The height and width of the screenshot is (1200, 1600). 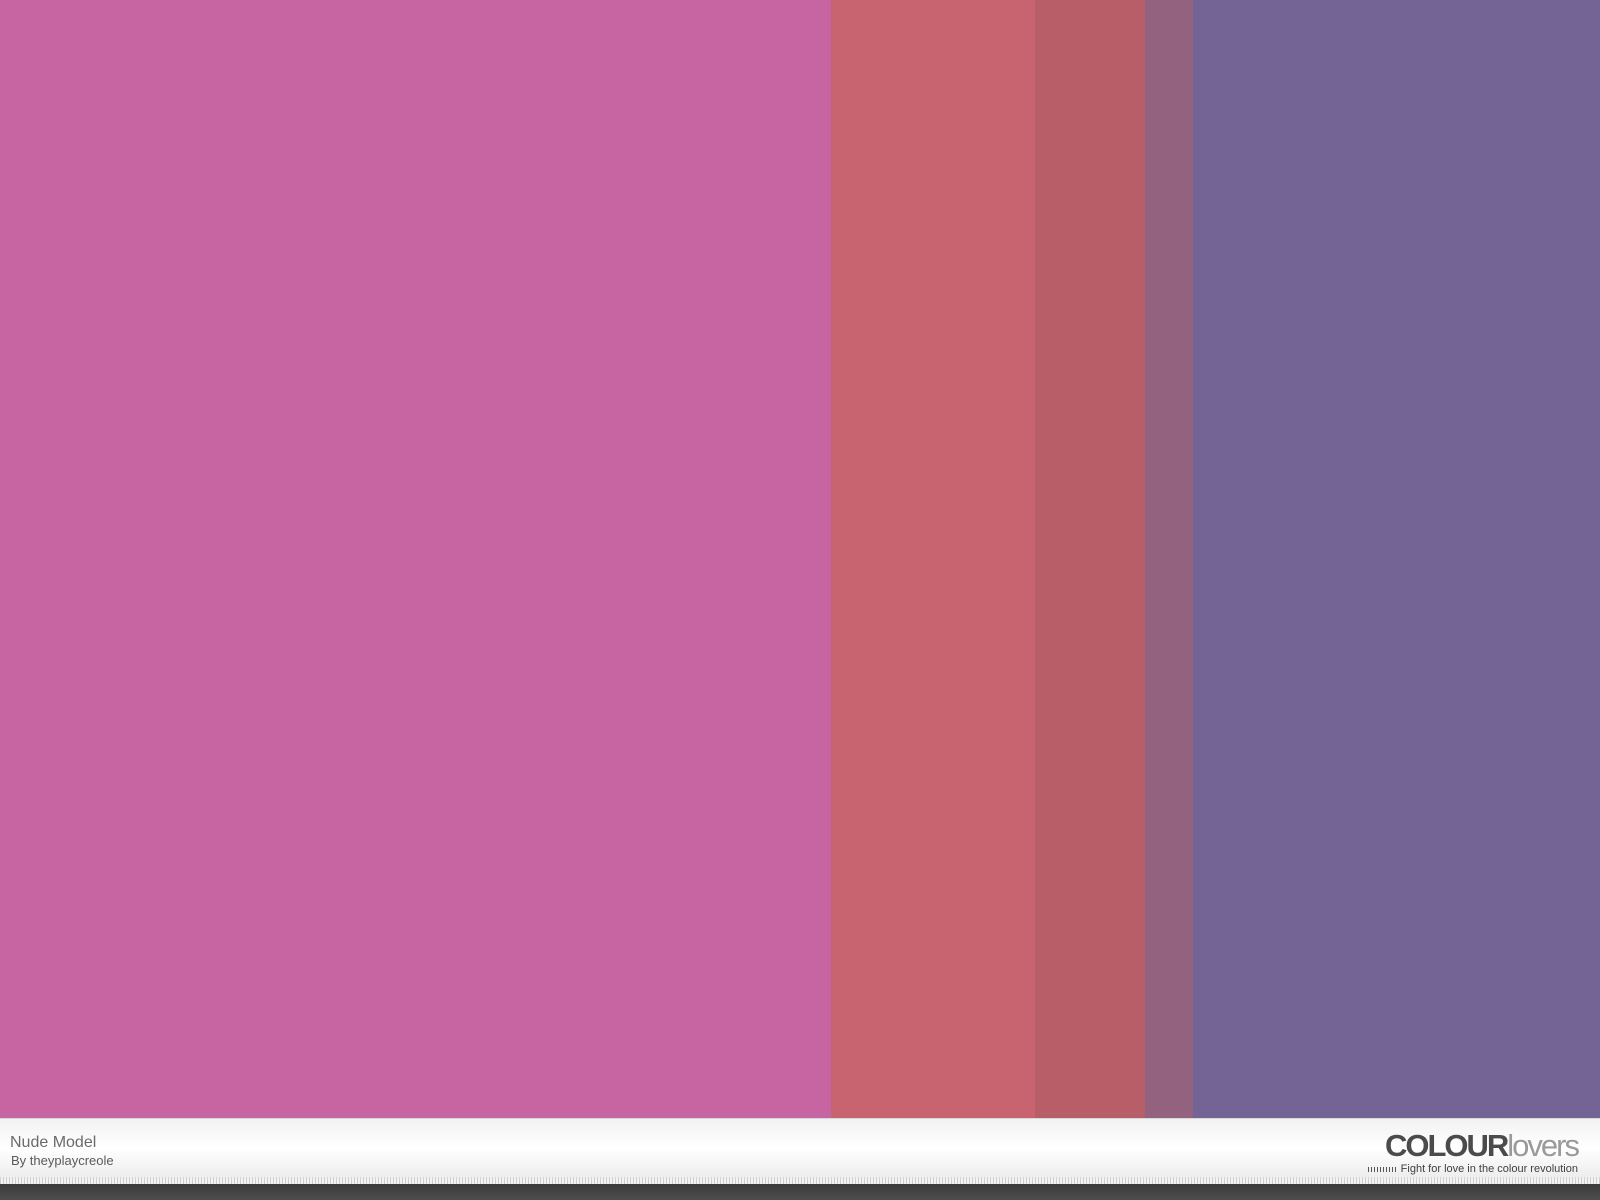 What do you see at coordinates (800, 1192) in the screenshot?
I see `bottom-bar` at bounding box center [800, 1192].